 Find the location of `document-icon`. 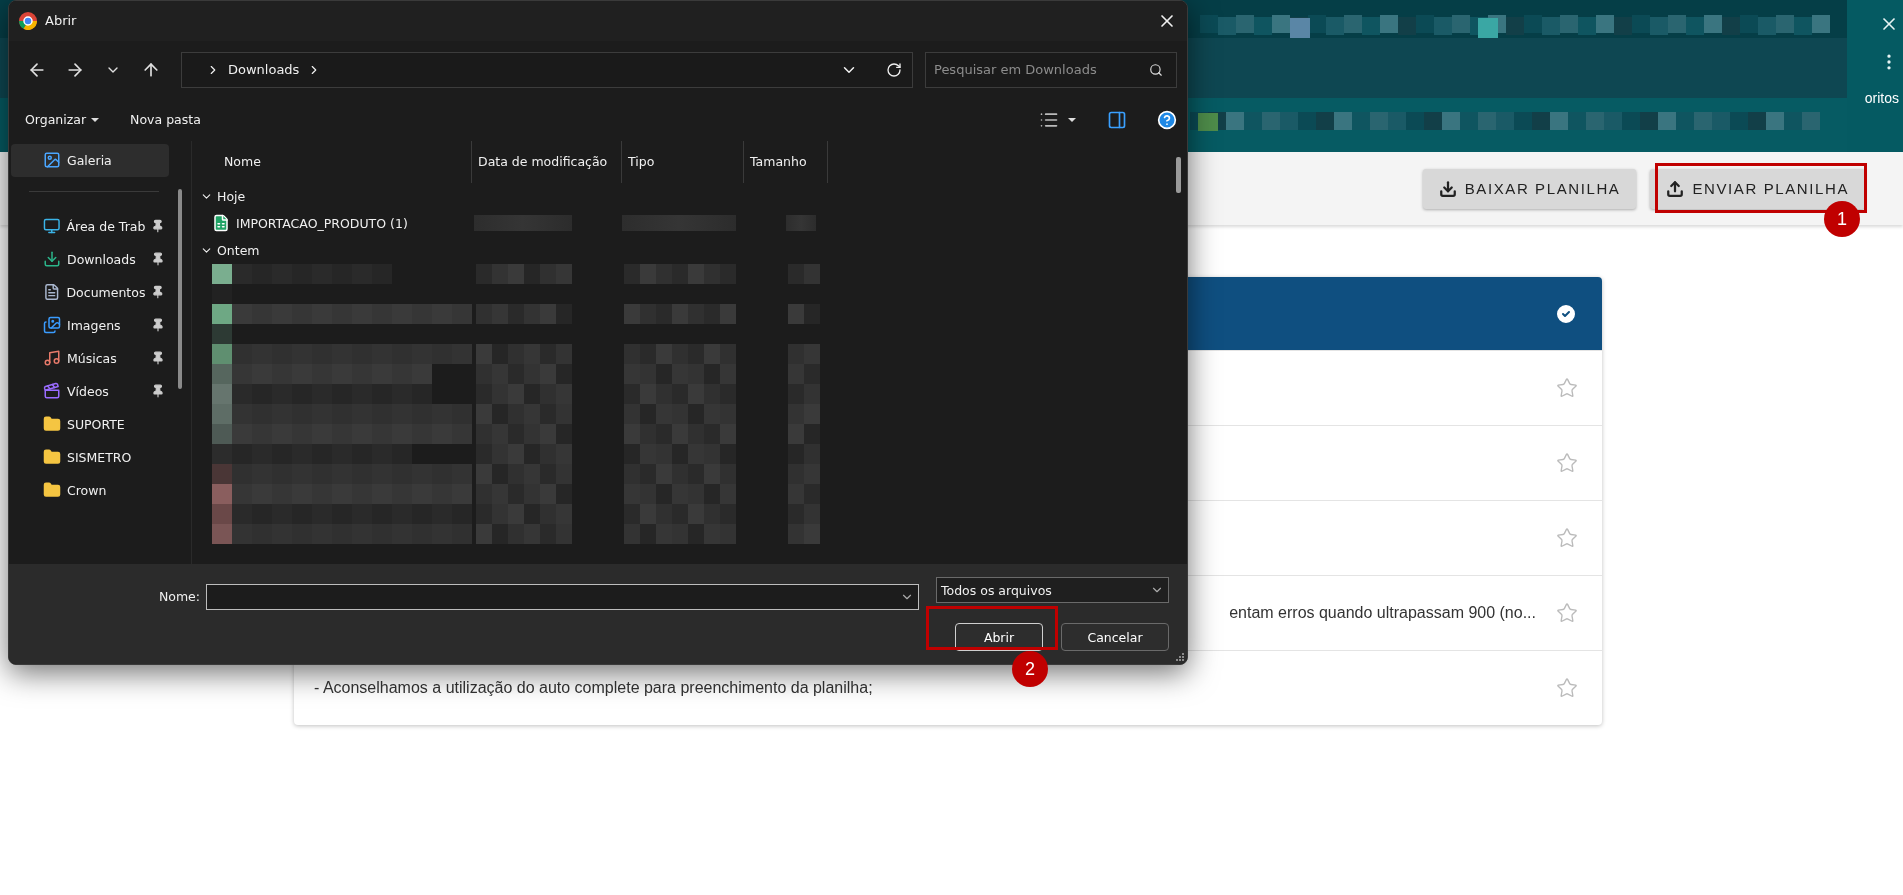

document-icon is located at coordinates (52, 292).